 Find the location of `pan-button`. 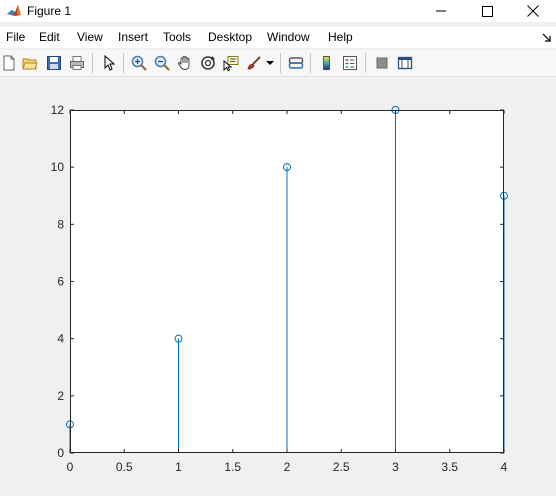

pan-button is located at coordinates (185, 63).